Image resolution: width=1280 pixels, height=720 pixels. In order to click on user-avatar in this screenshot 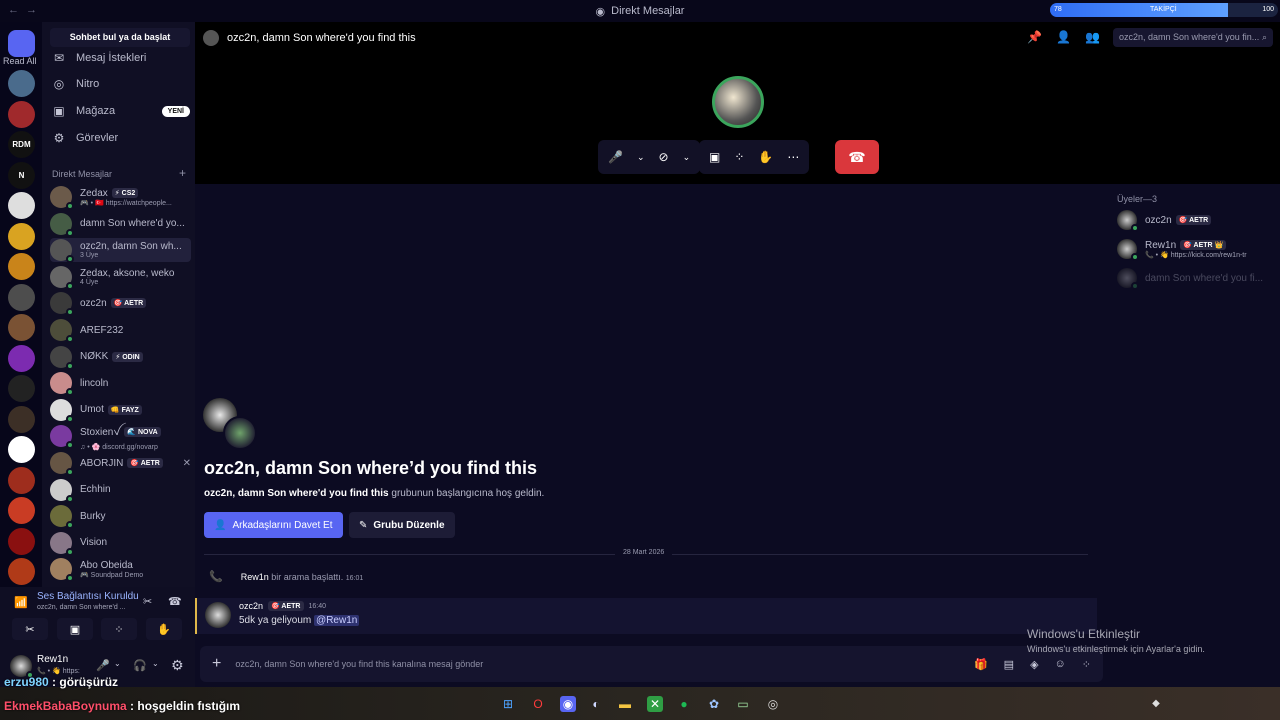, I will do `click(22, 667)`.